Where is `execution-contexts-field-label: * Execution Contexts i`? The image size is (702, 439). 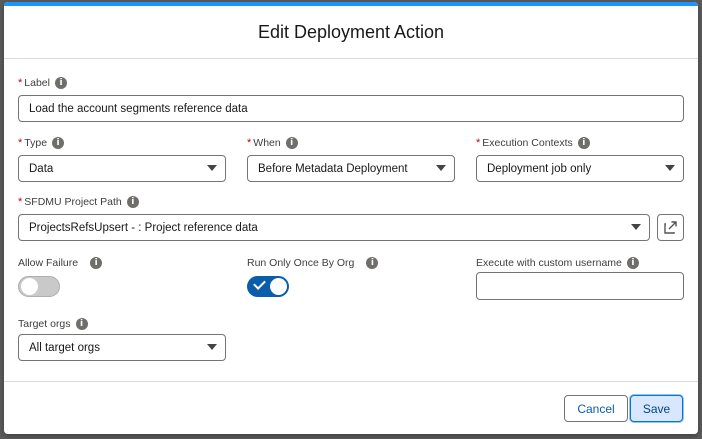
execution-contexts-field-label: * Execution Contexts i is located at coordinates (533, 143).